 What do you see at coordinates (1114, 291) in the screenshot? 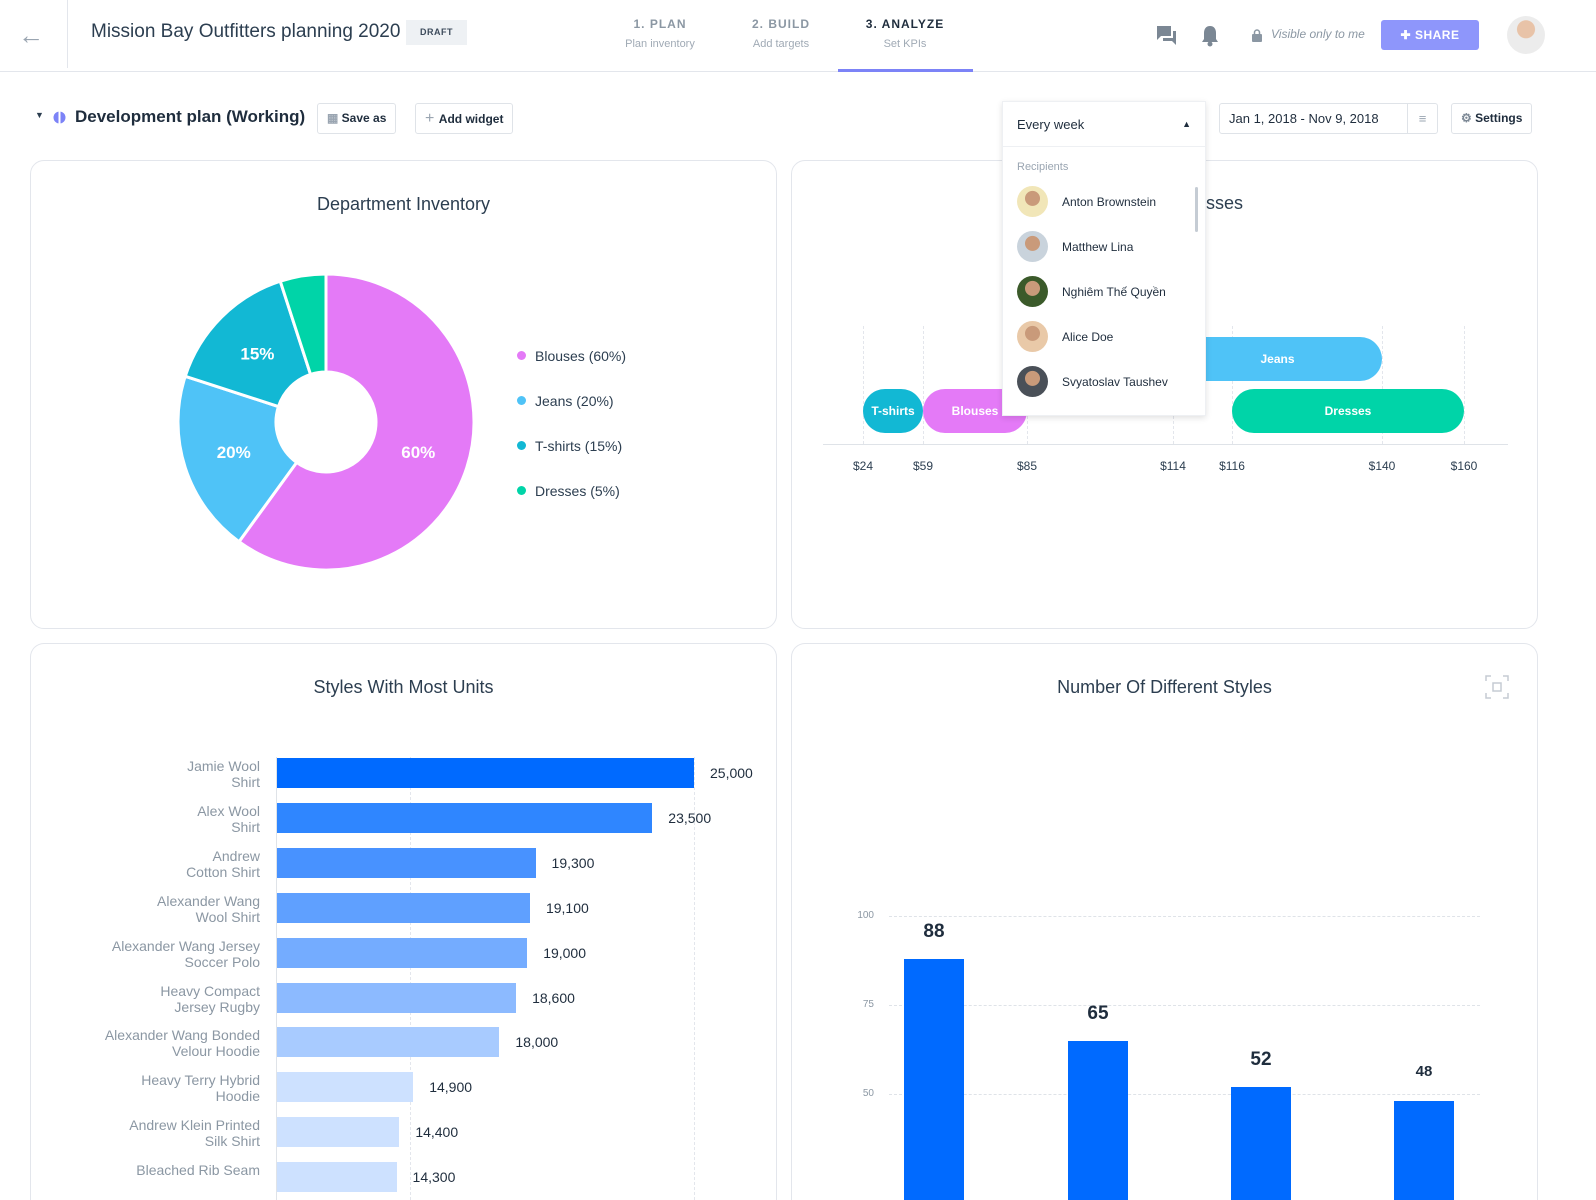
I see `recipient-name: Nghiêm Thế Quyền` at bounding box center [1114, 291].